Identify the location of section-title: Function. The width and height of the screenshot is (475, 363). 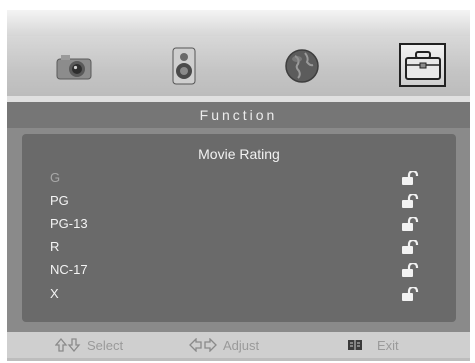
(238, 115).